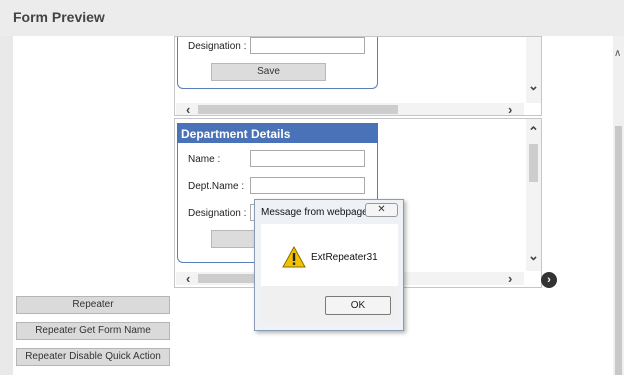  What do you see at coordinates (93, 357) in the screenshot?
I see `repeater-disable-quick-action-button: Repeater Disable Quick Action` at bounding box center [93, 357].